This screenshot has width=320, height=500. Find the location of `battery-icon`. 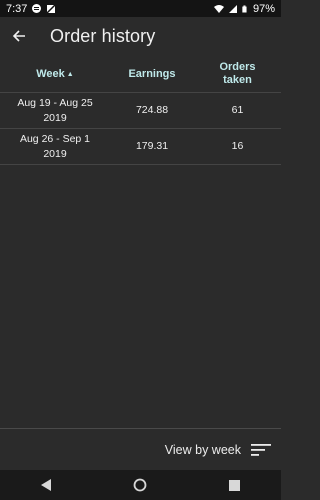

battery-icon is located at coordinates (244, 8).